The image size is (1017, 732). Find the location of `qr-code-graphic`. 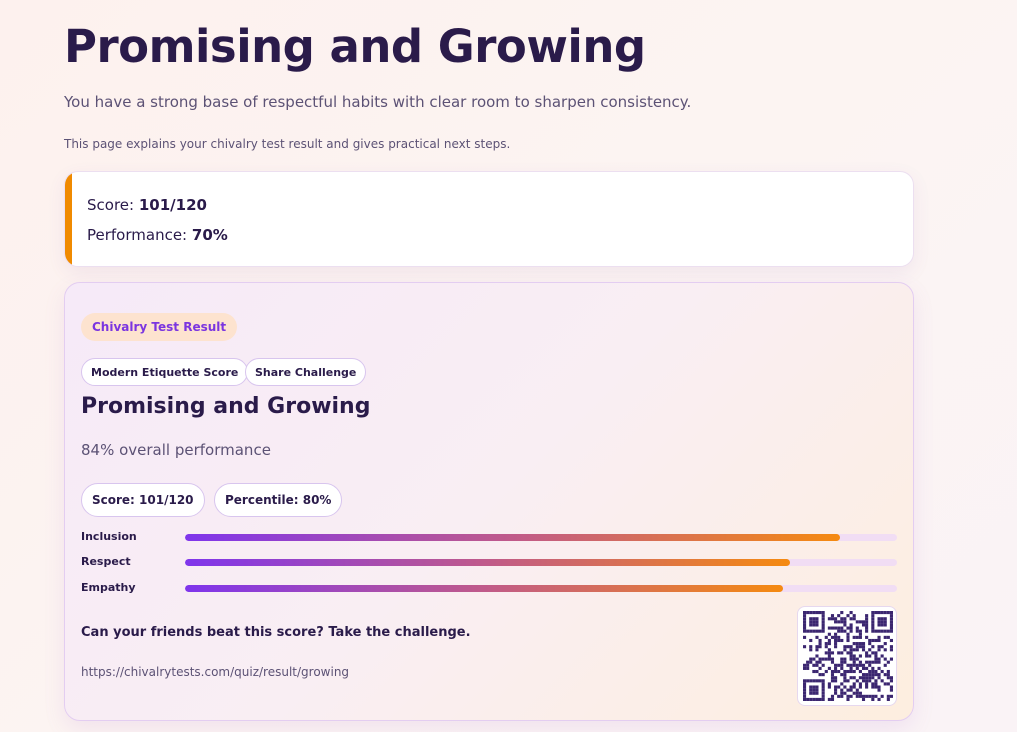

qr-code-graphic is located at coordinates (848, 656).